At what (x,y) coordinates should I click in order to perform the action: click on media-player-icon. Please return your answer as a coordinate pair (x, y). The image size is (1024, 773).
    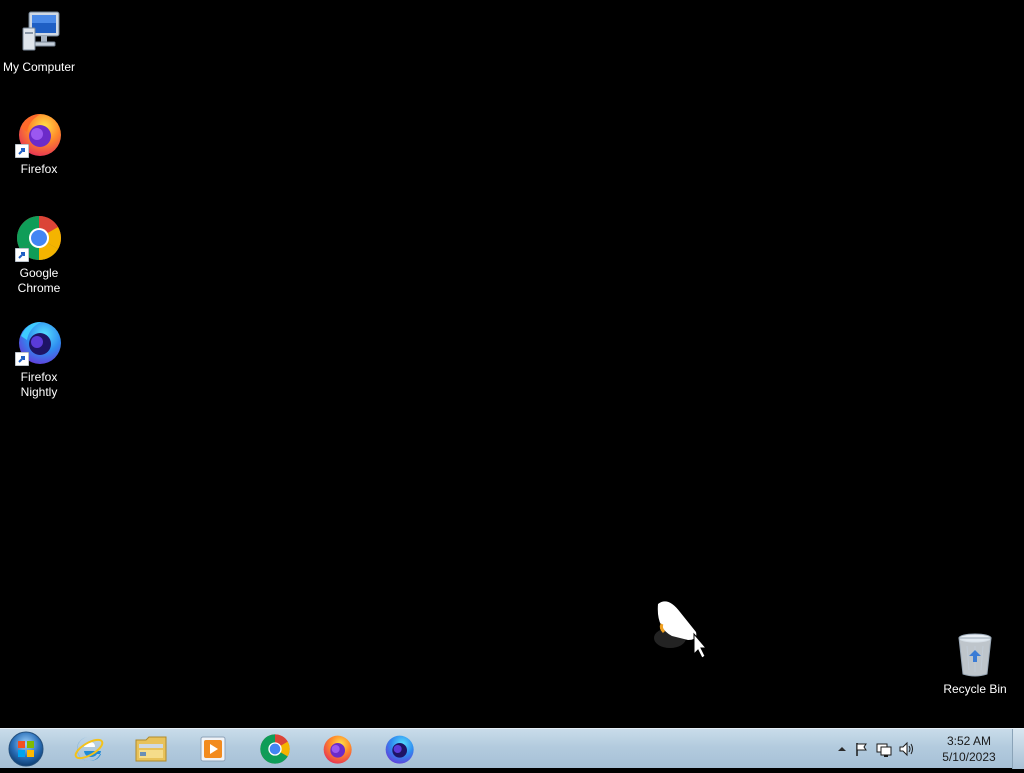
    Looking at the image, I should click on (213, 749).